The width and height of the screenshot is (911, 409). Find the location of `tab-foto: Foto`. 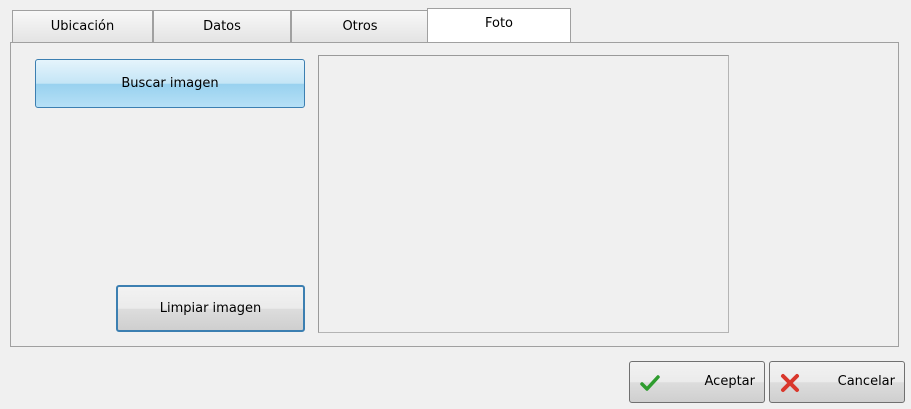

tab-foto: Foto is located at coordinates (499, 25).